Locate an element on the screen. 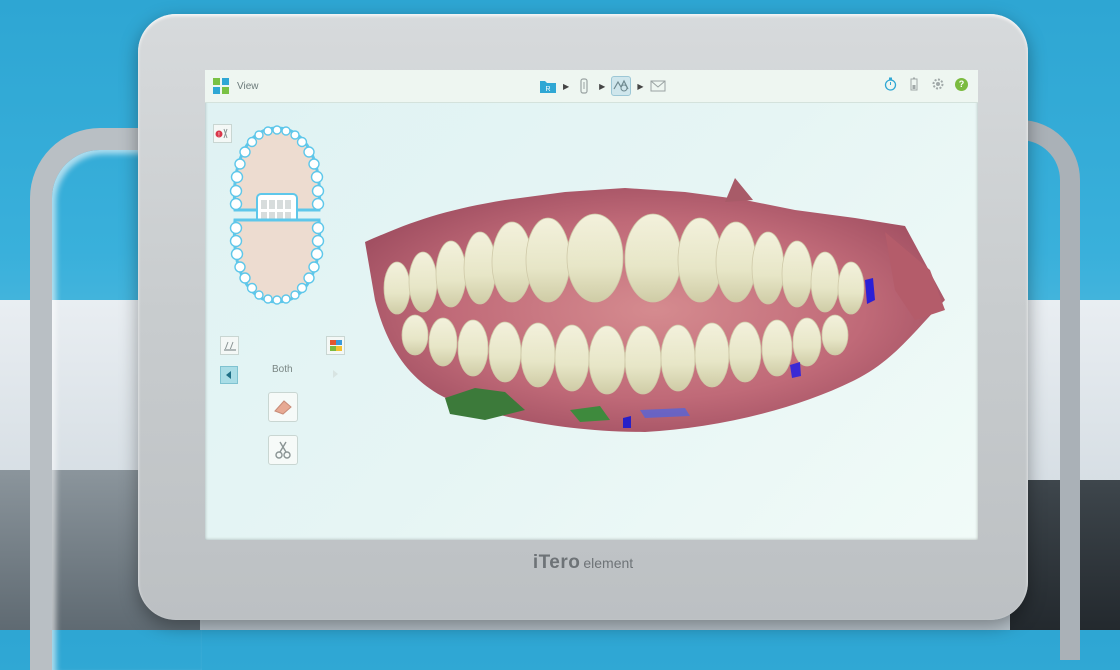 The image size is (1120, 670). help-icon: ? is located at coordinates (961, 84).